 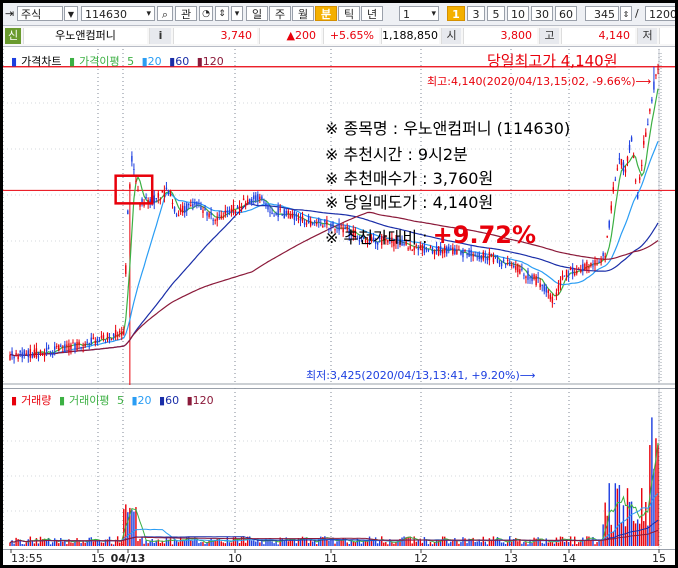 I want to click on minute-option-60: 60, so click(x=566, y=13).